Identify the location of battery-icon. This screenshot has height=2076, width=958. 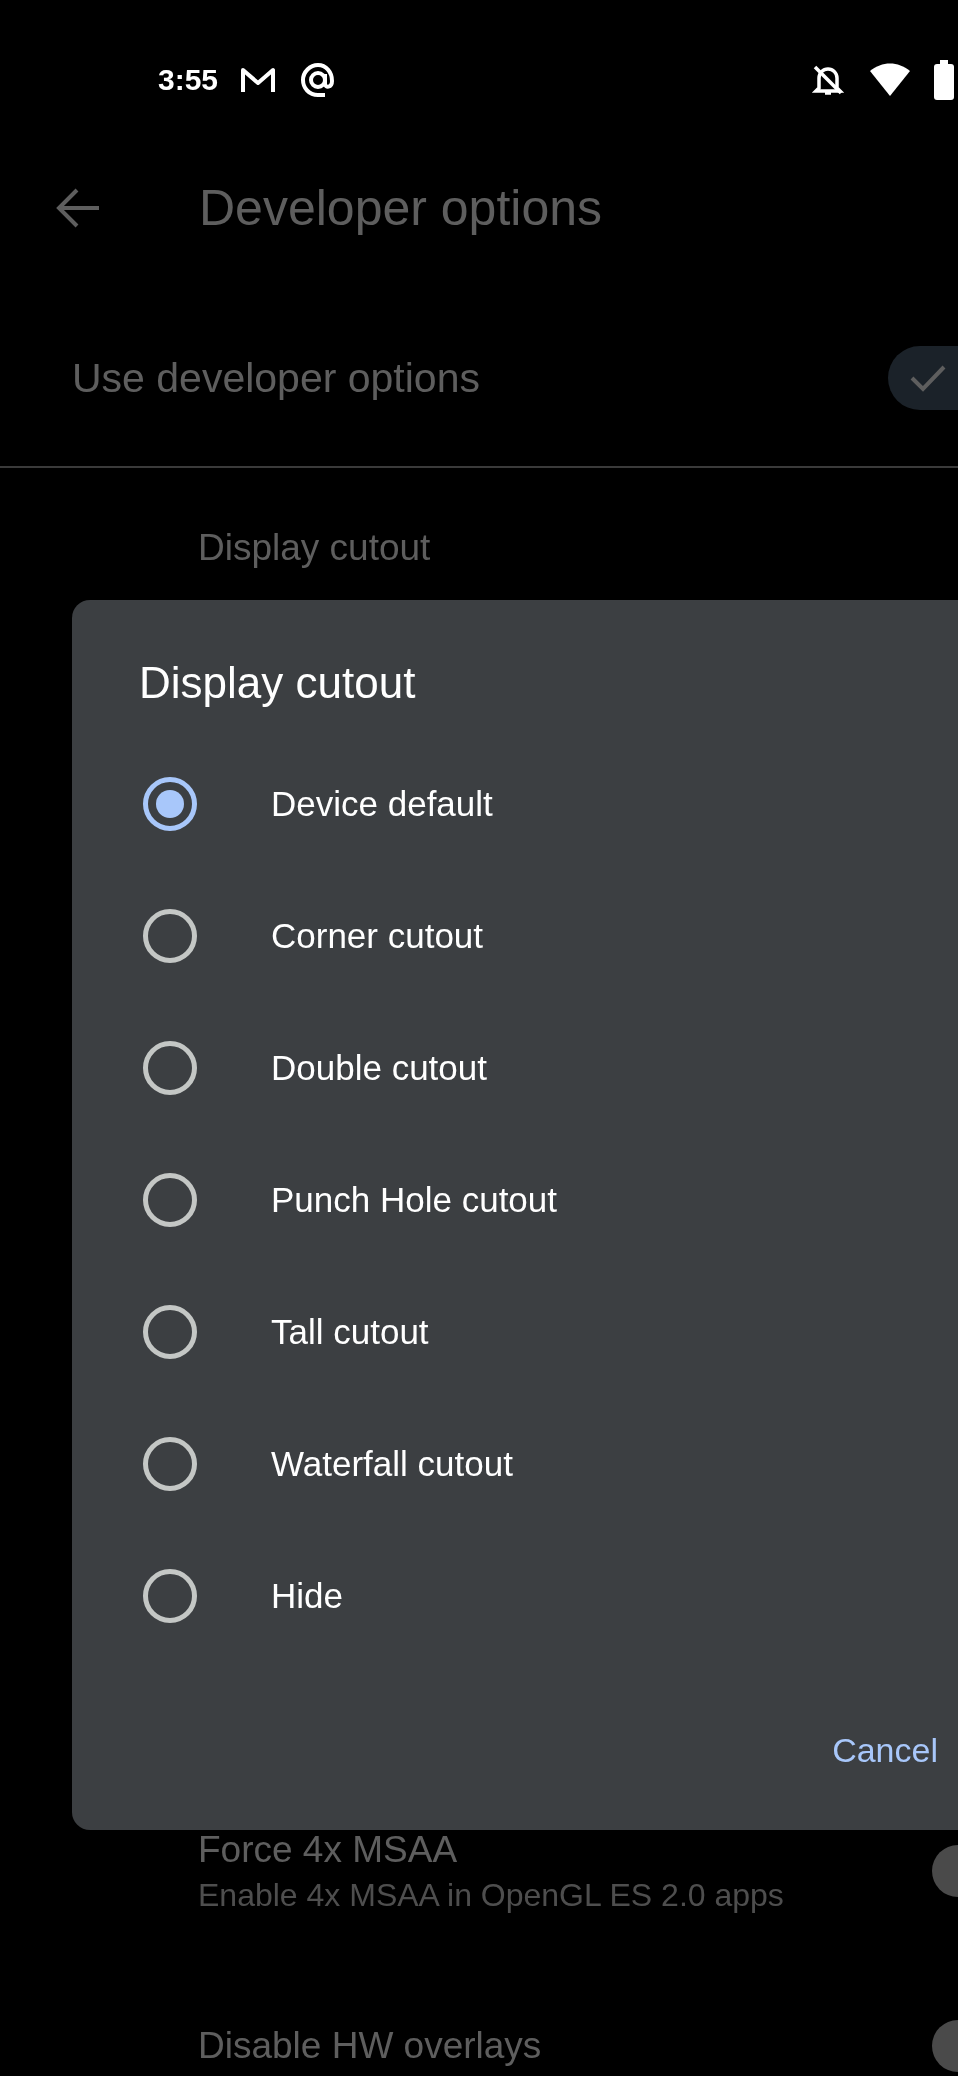
(944, 80).